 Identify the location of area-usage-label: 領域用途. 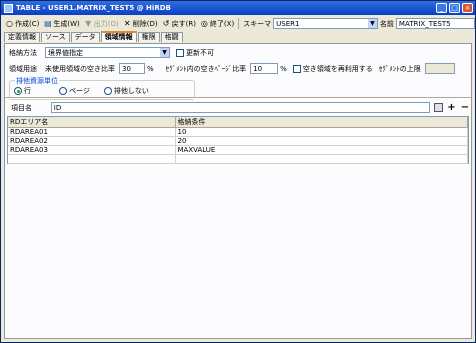
(23, 68).